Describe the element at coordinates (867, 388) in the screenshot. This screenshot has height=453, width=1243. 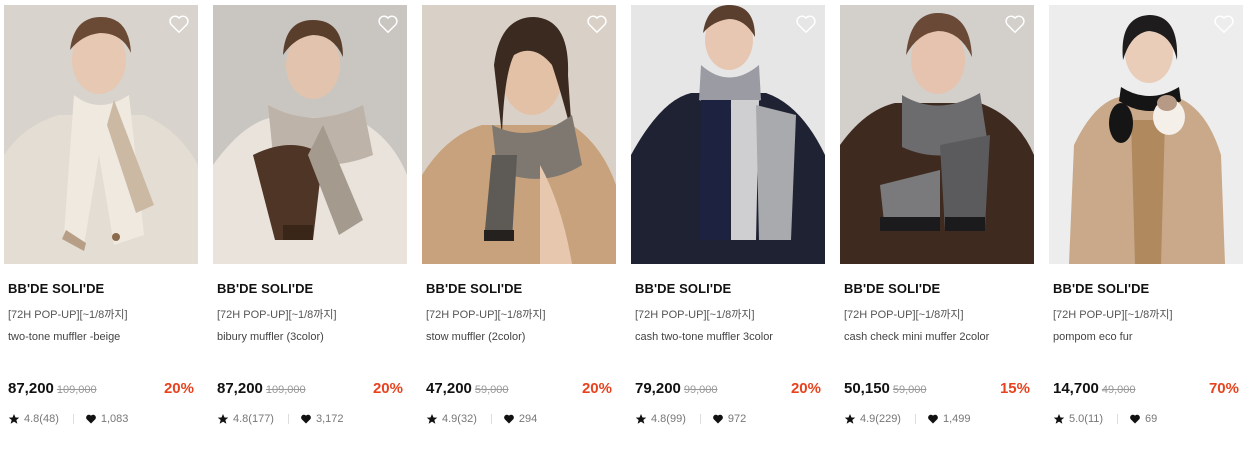
I see `sale-price: 50,150` at that location.